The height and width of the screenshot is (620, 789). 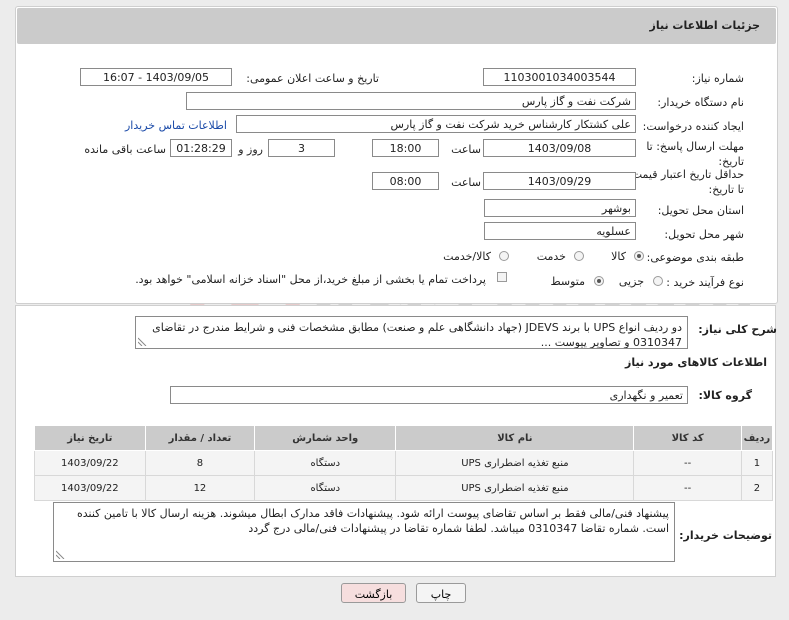 I want to click on process-type-label: نوع فرآیند خرید :, so click(x=705, y=282).